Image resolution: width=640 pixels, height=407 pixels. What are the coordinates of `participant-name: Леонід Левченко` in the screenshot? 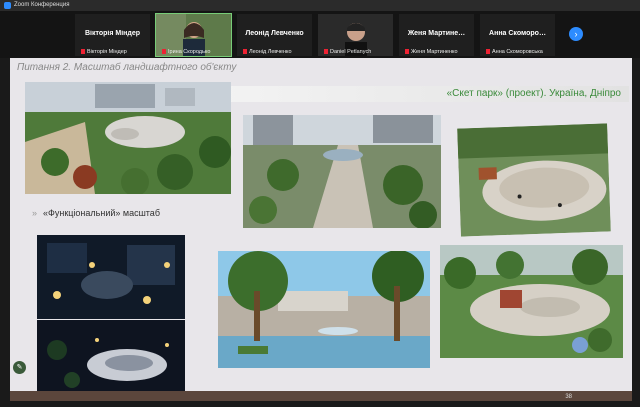 It's located at (274, 33).